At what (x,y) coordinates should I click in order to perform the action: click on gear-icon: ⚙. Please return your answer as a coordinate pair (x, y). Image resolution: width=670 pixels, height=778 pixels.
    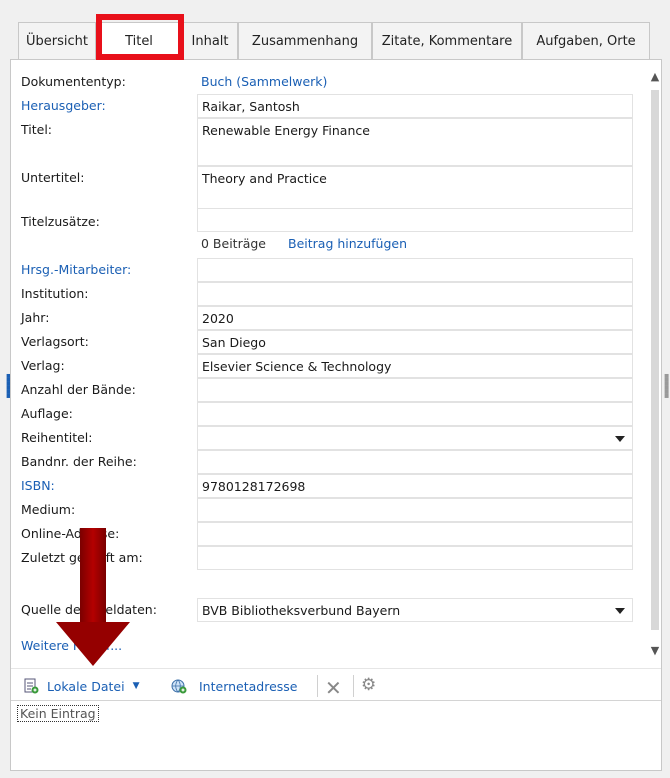
    Looking at the image, I should click on (368, 685).